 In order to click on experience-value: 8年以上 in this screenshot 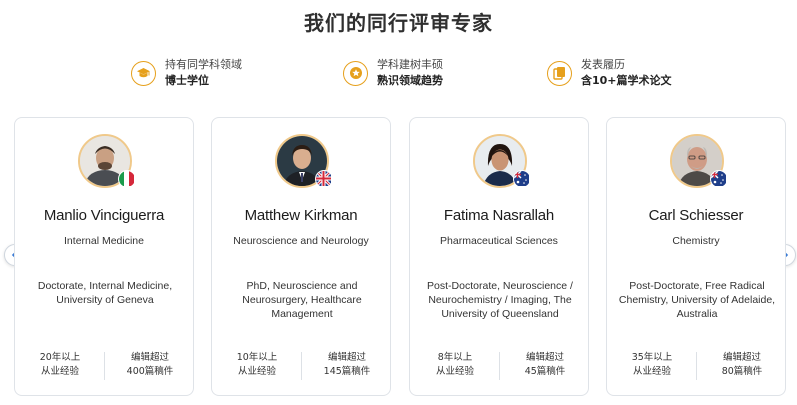, I will do `click(455, 357)`.